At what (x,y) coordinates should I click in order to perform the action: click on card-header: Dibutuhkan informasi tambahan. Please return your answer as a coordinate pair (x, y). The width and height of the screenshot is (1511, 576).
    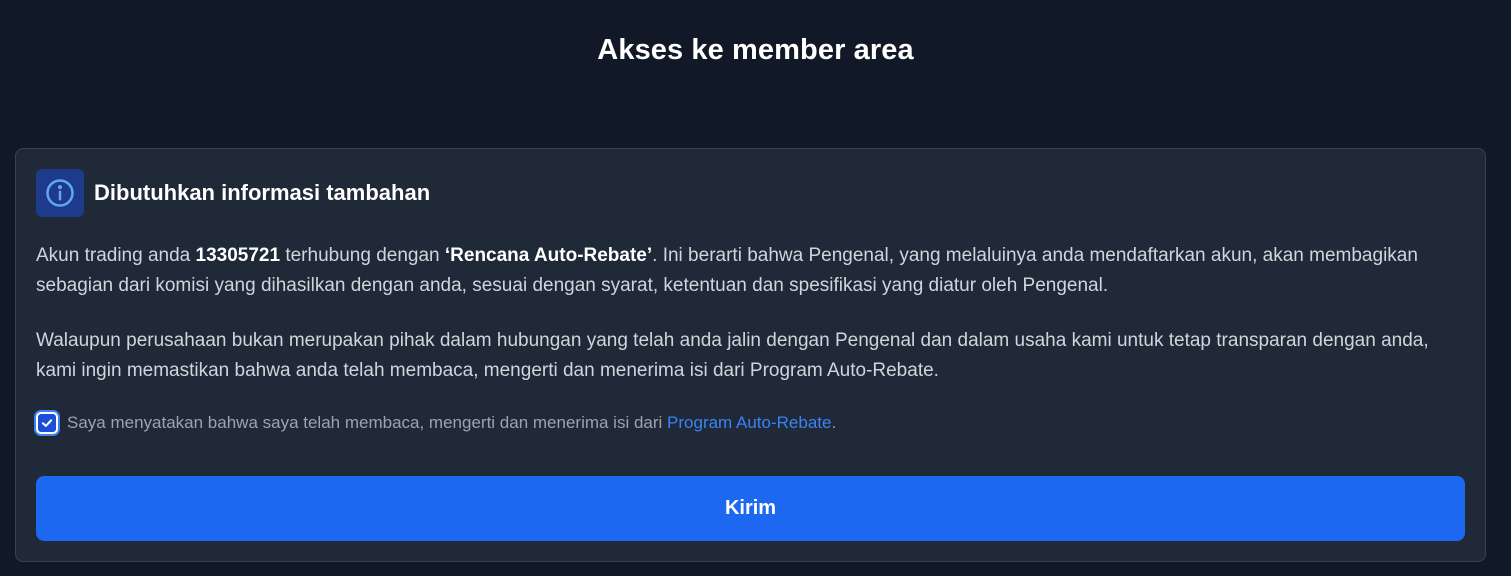
    Looking at the image, I should click on (233, 193).